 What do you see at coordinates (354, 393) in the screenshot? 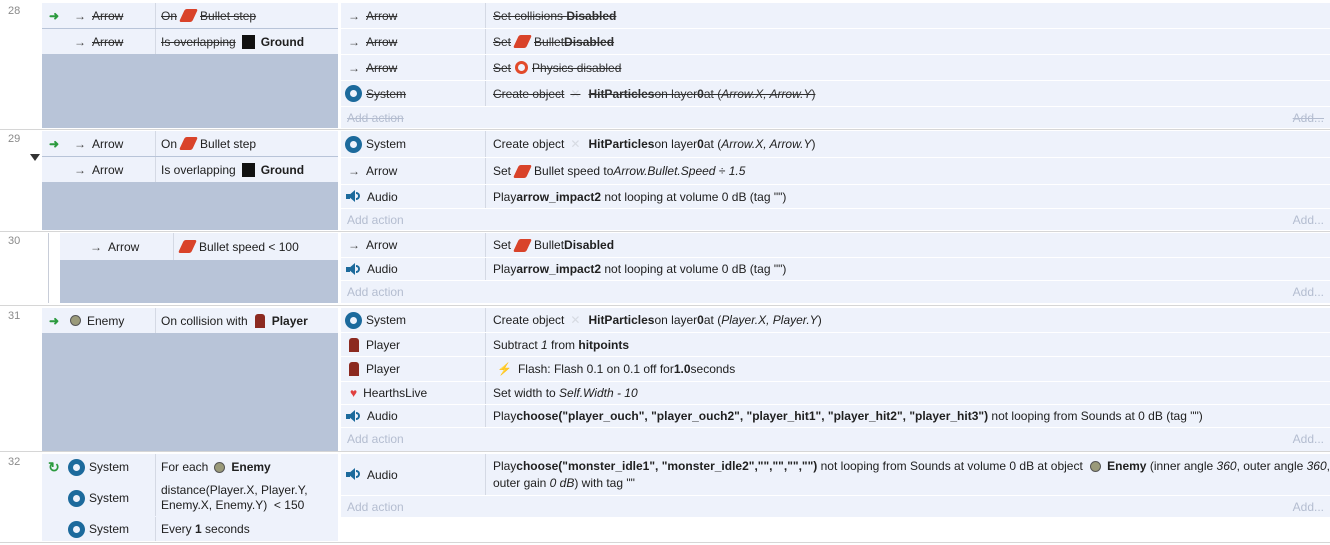
I see `heart-sprite-icon: ♥` at bounding box center [354, 393].